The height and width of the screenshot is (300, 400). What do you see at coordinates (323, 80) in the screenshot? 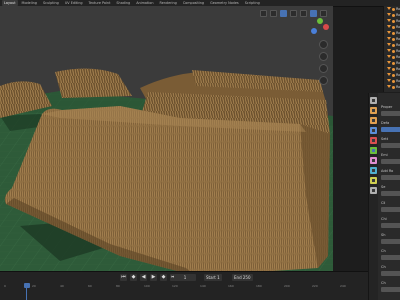
I see `grid-view-icon` at bounding box center [323, 80].